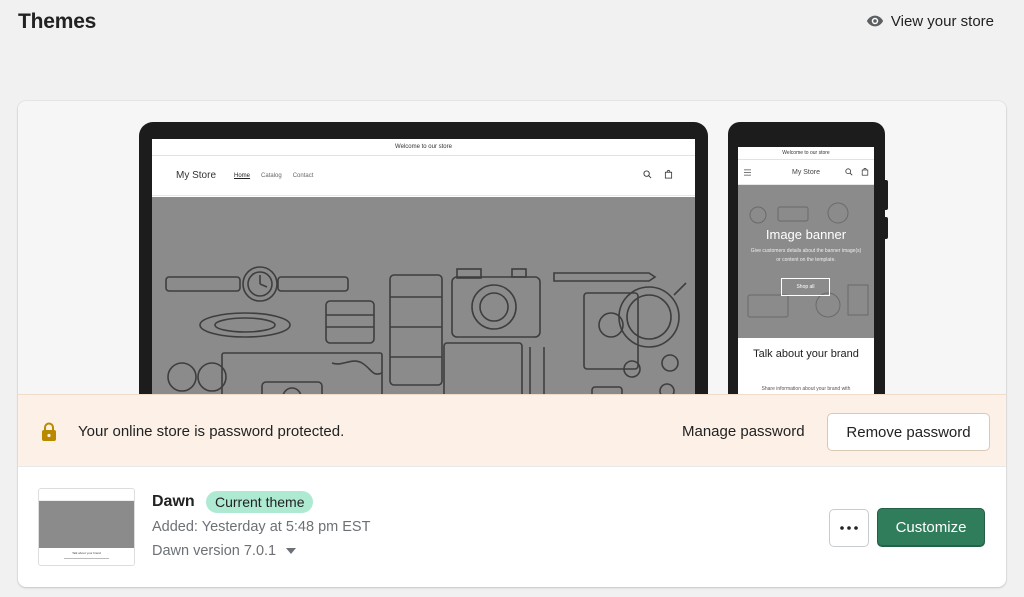 The height and width of the screenshot is (597, 1024). I want to click on mobile-section-text: Share information about your brand with, so click(806, 389).